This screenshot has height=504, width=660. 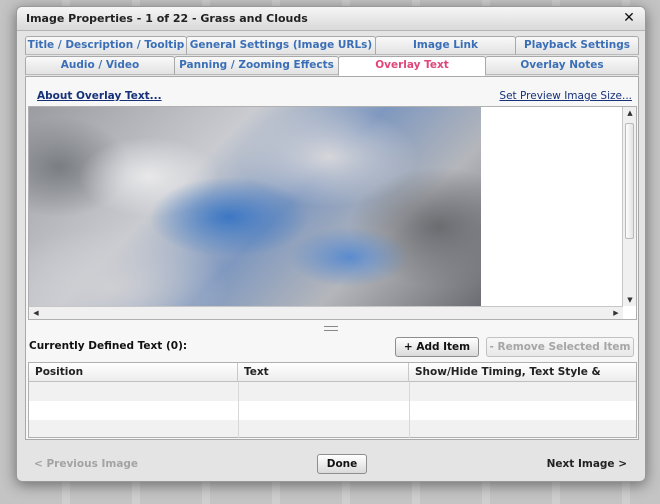 What do you see at coordinates (133, 372) in the screenshot?
I see `column-position: Position` at bounding box center [133, 372].